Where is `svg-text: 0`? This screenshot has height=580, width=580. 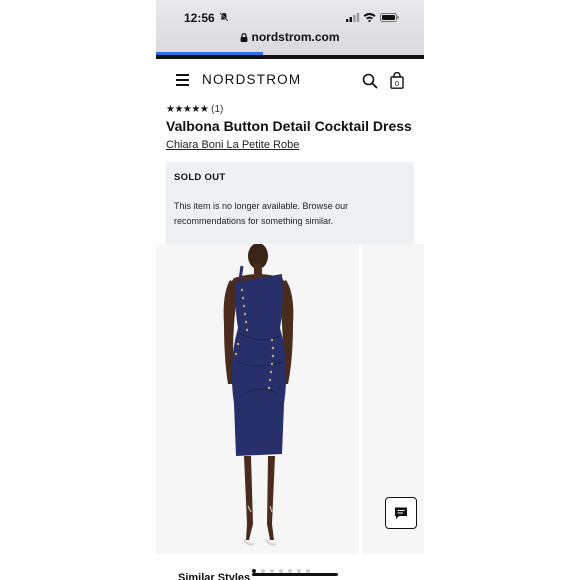
svg-text: 0 is located at coordinates (397, 83).